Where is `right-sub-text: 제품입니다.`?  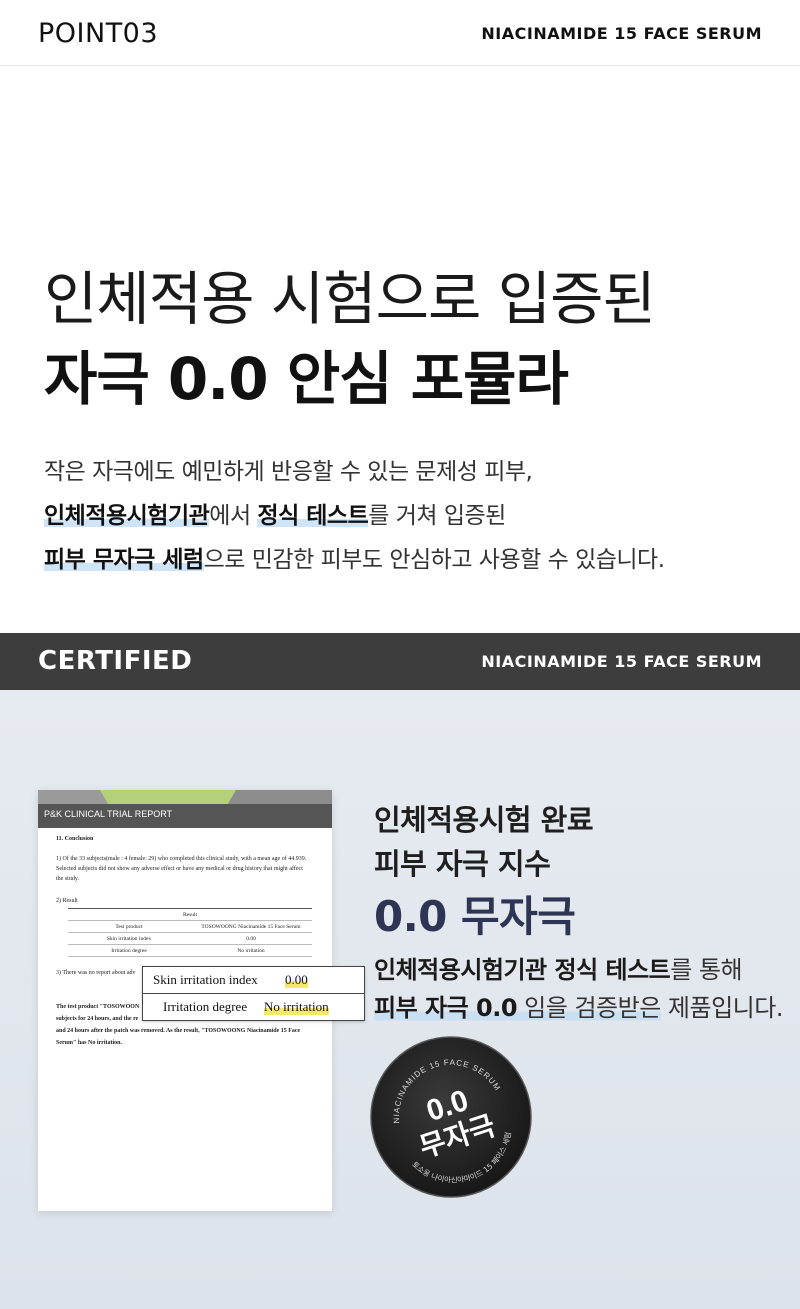 right-sub-text: 제품입니다. is located at coordinates (722, 1008).